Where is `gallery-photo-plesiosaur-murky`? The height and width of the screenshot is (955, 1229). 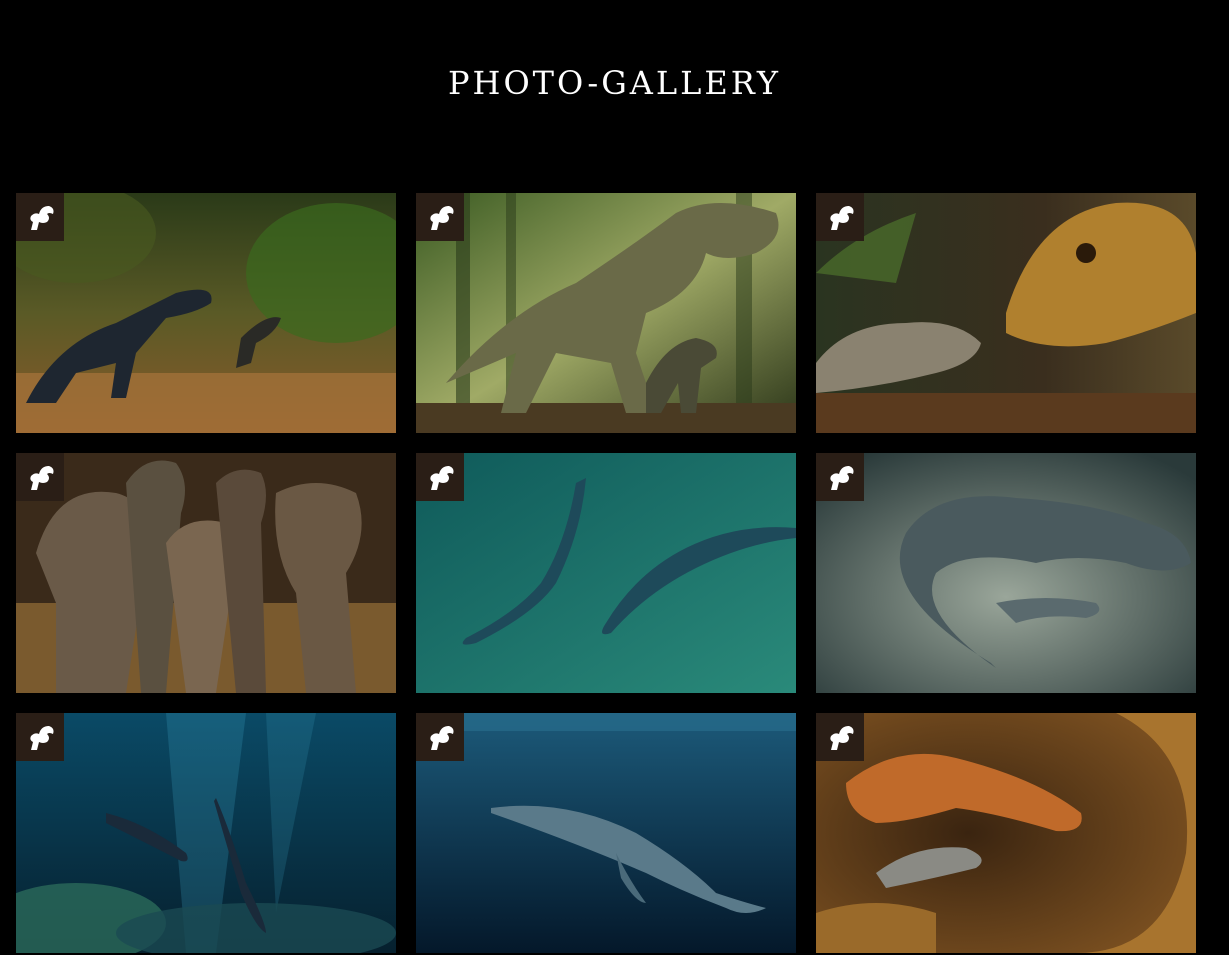
gallery-photo-plesiosaur-murky is located at coordinates (1006, 573).